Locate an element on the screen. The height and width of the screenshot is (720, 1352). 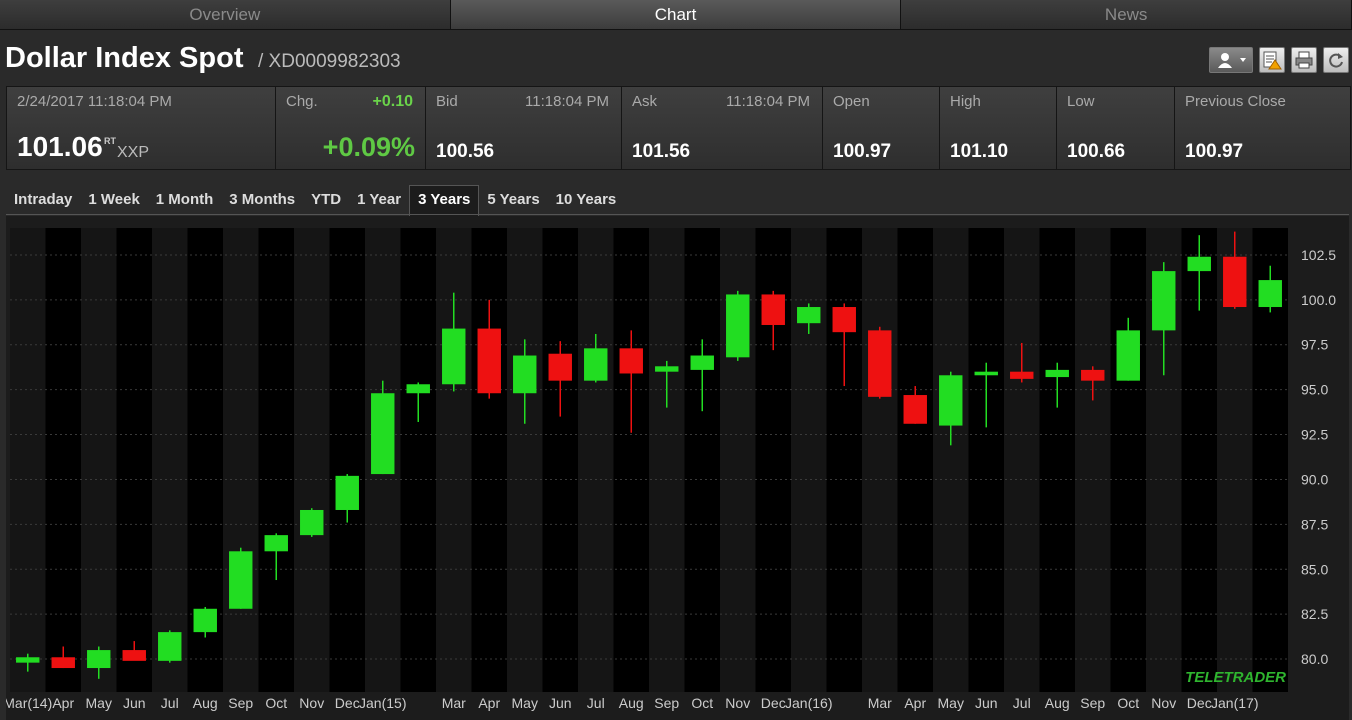
x-tick-label: Jun is located at coordinates (986, 703).